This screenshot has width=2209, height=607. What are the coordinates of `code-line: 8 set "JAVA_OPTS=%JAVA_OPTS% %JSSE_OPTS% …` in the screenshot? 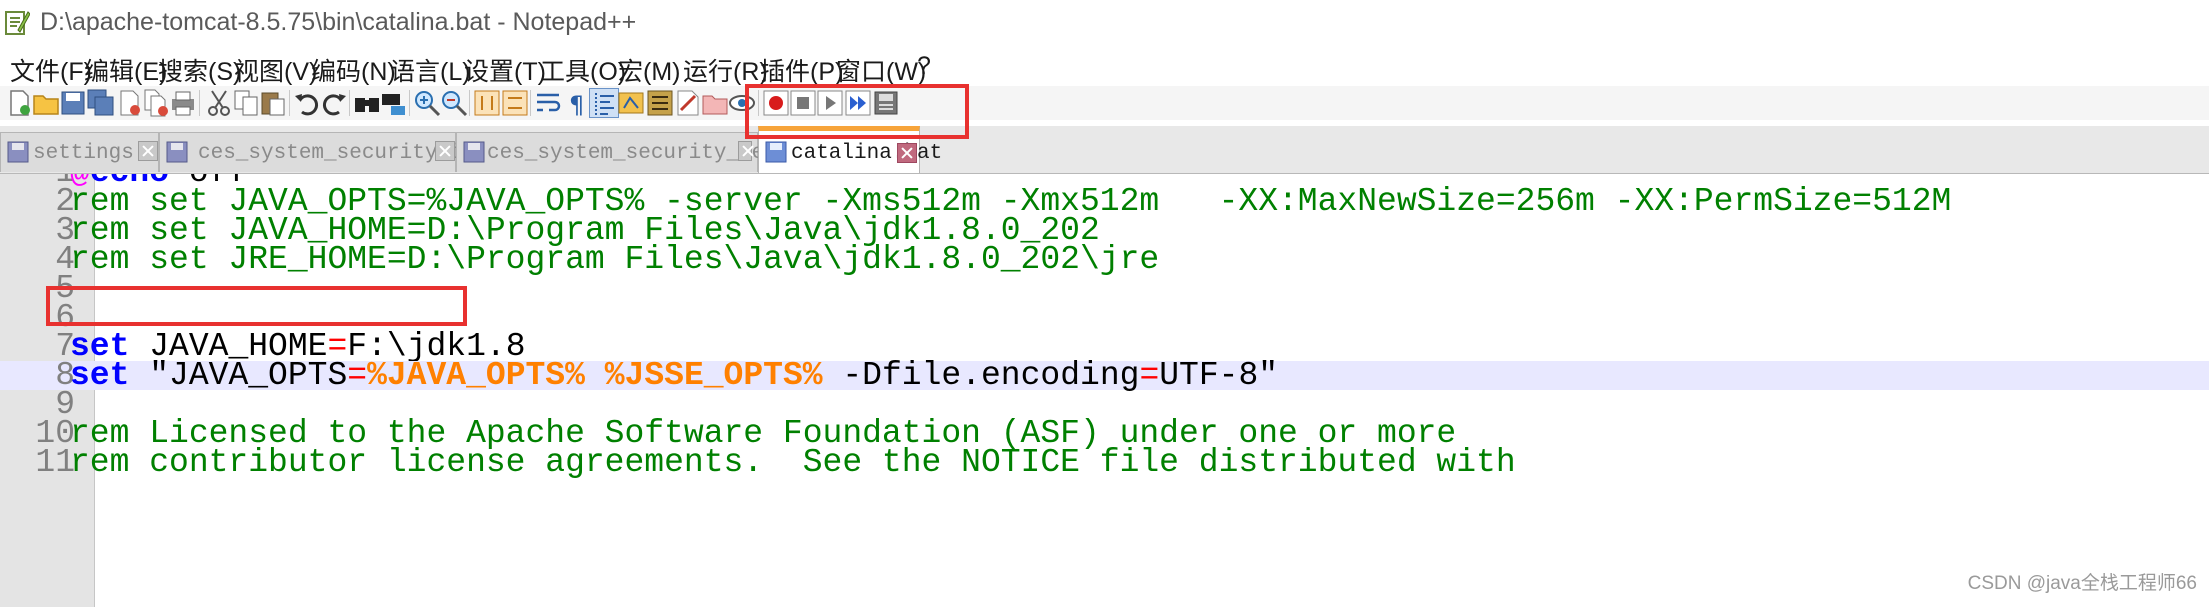 It's located at (1104, 375).